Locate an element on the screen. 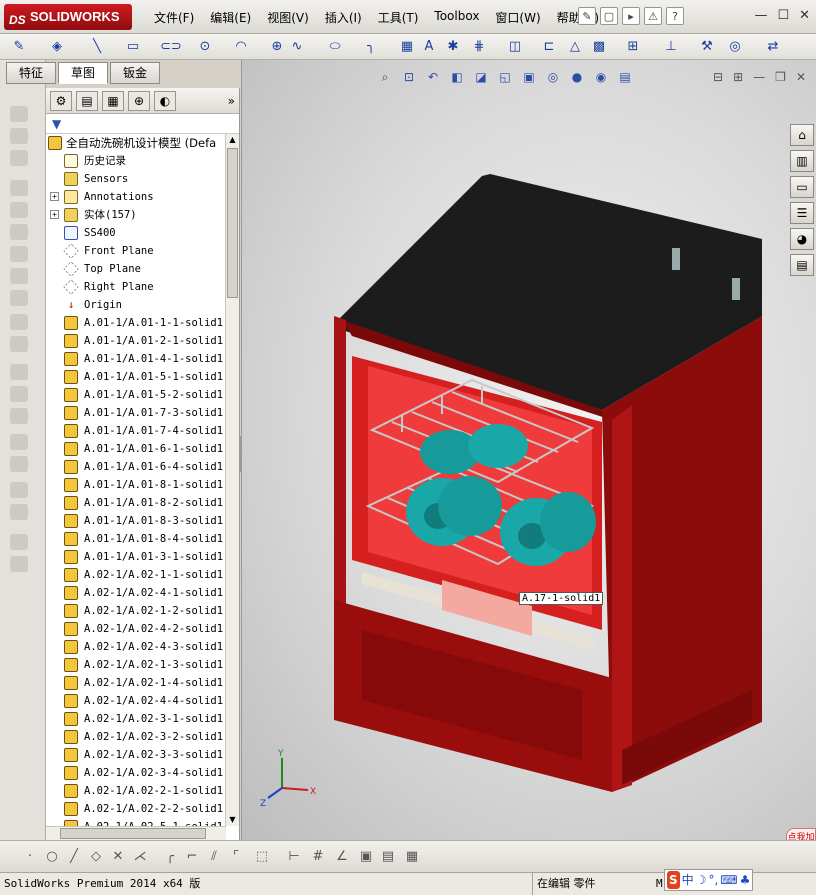 This screenshot has height=895, width=816. fillet-feature-icon is located at coordinates (19, 298).